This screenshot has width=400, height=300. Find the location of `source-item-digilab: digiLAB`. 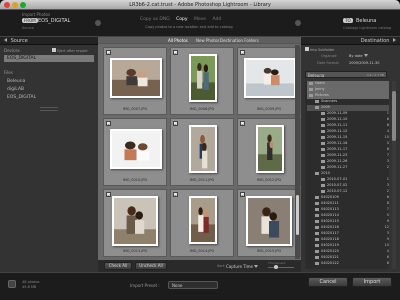

source-item-digilab: digiLAB is located at coordinates (49, 89).